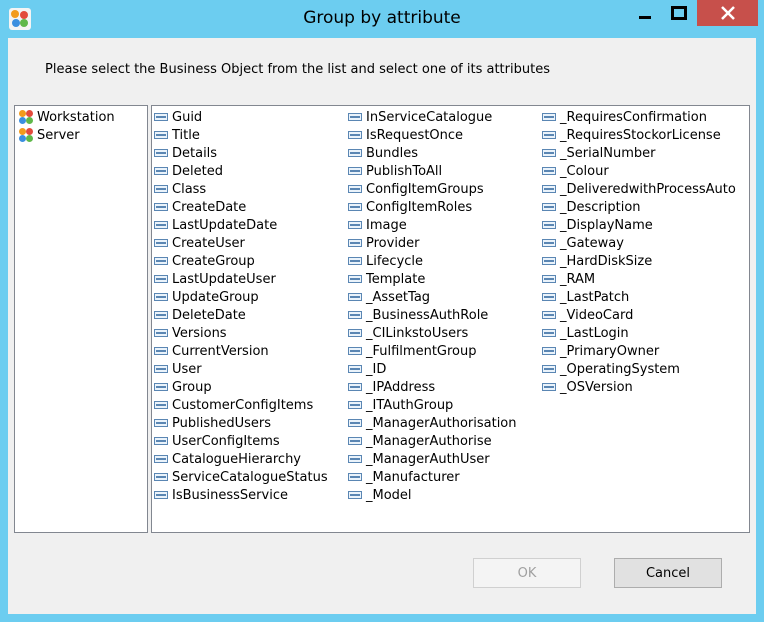  I want to click on attribute-item: CreateGroup, so click(241, 261).